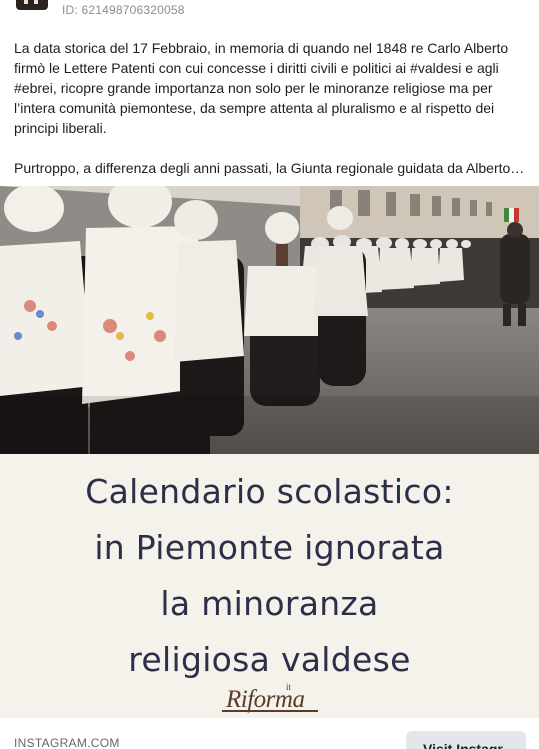  I want to click on logo-underline, so click(270, 711).